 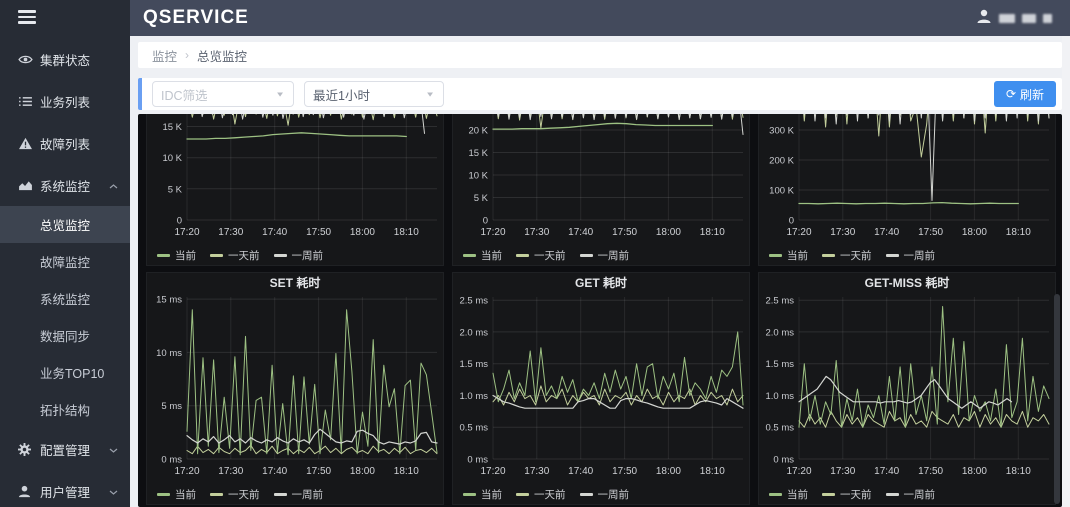 What do you see at coordinates (29, 59) in the screenshot?
I see `eye-icon` at bounding box center [29, 59].